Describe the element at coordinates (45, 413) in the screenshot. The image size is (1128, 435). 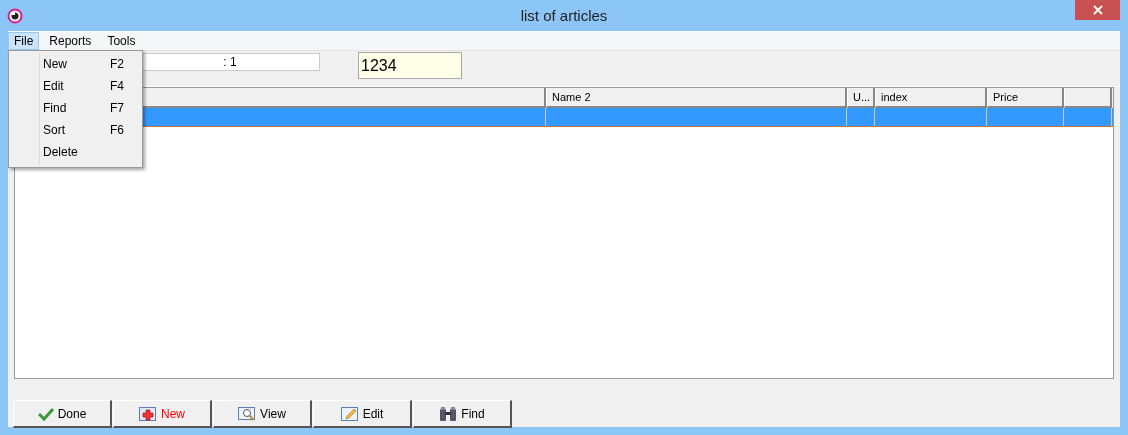
I see `checkmark-icon` at that location.